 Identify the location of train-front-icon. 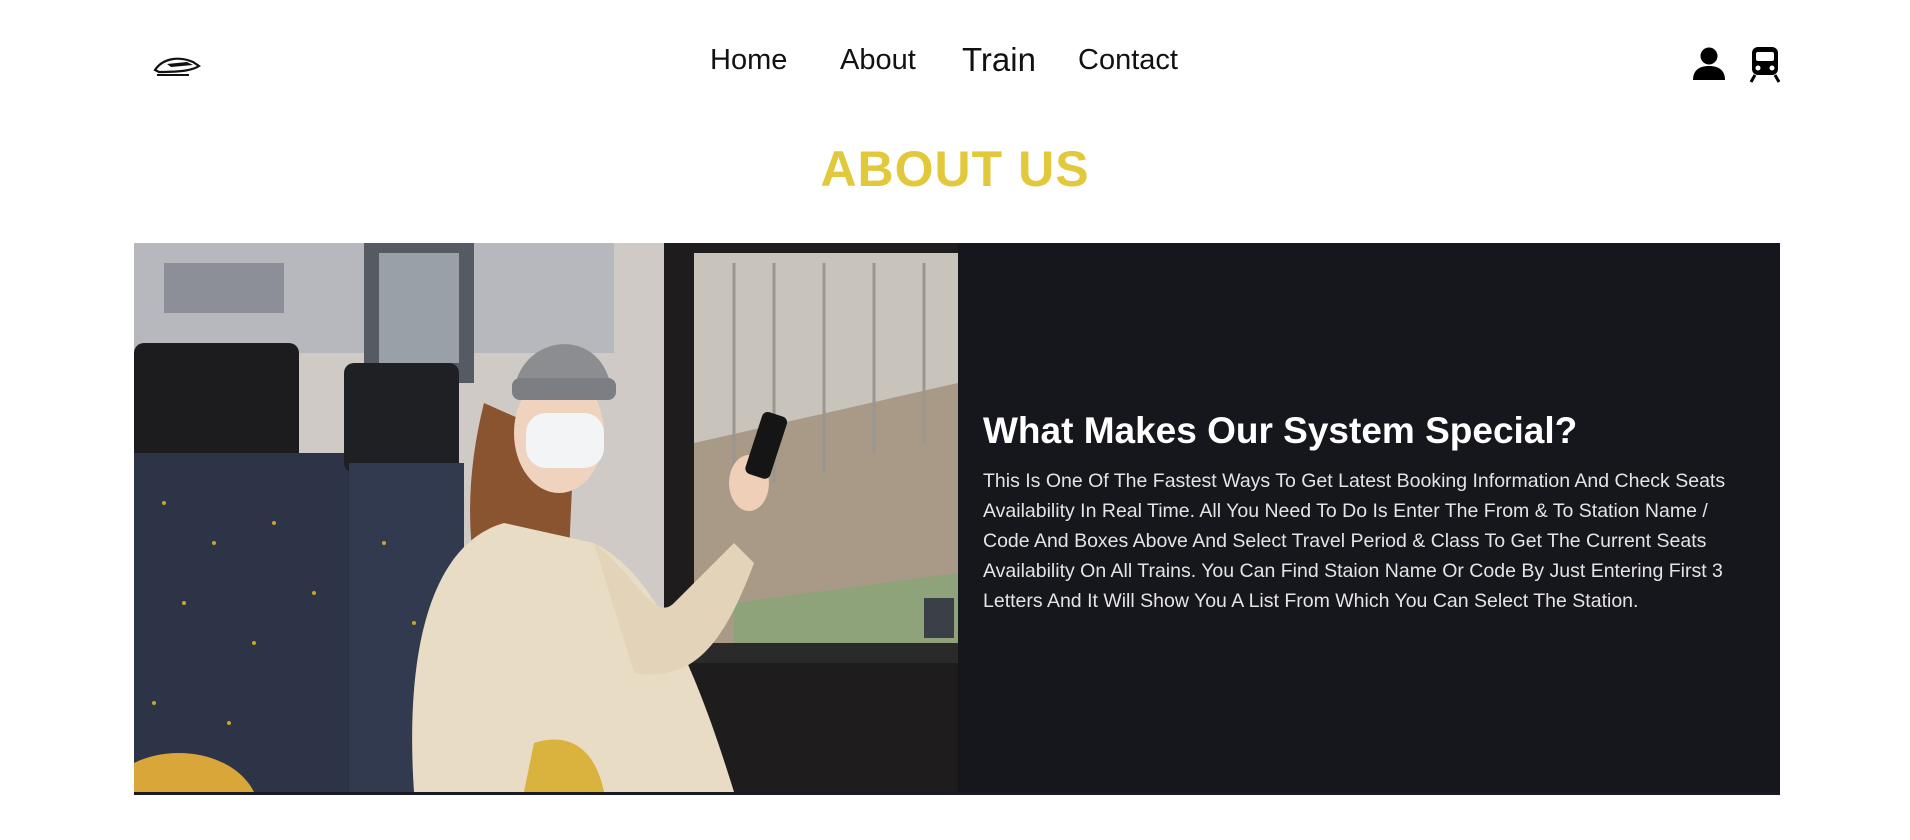
(1765, 64).